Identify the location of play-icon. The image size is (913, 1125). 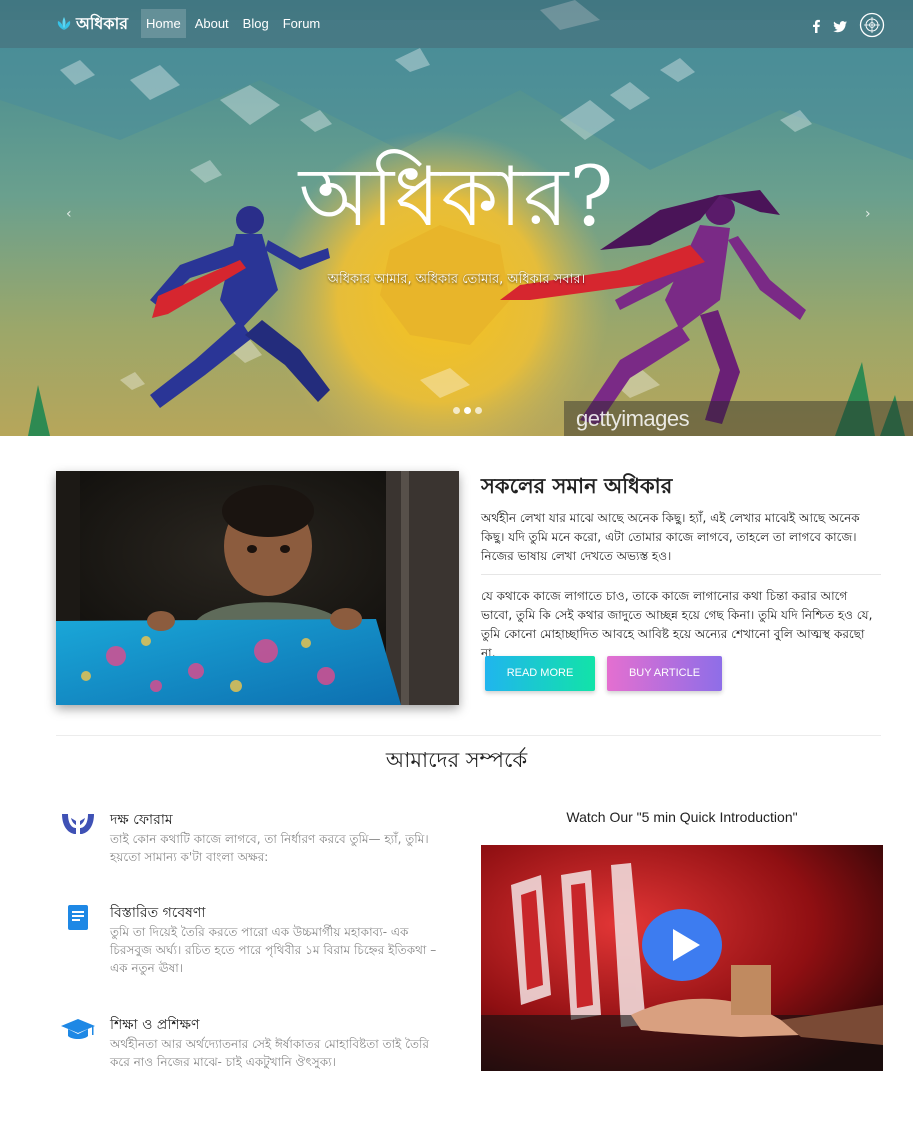
(686, 945).